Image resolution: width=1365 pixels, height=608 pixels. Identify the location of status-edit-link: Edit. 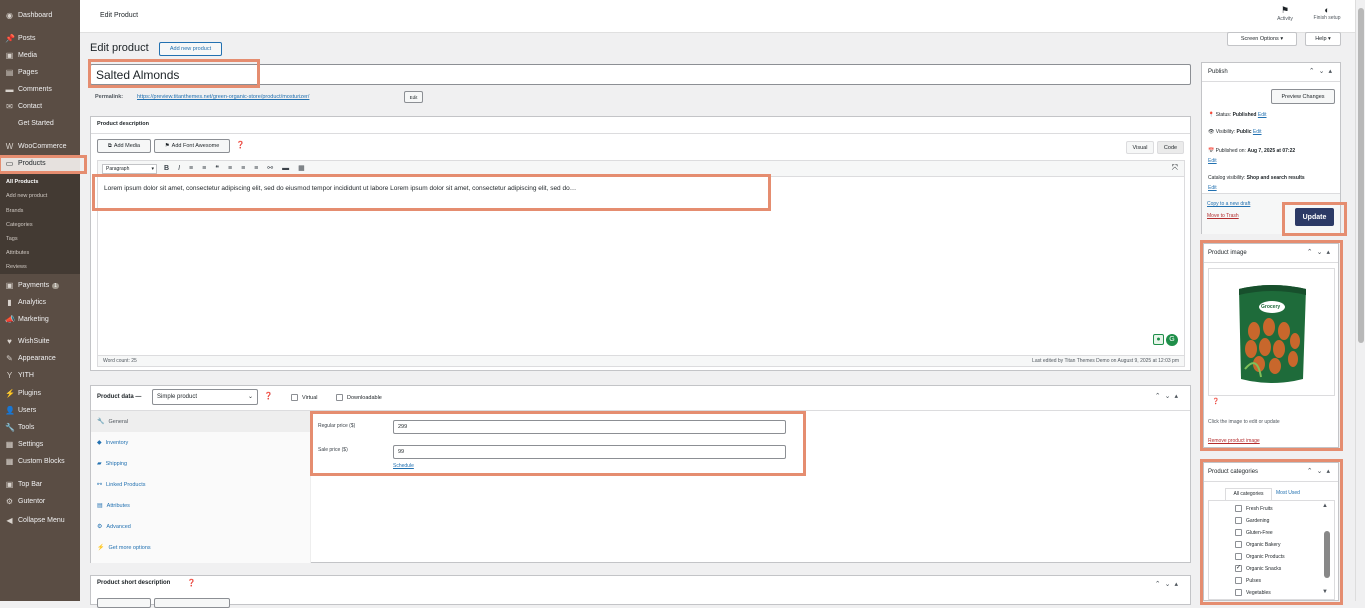
(1262, 115).